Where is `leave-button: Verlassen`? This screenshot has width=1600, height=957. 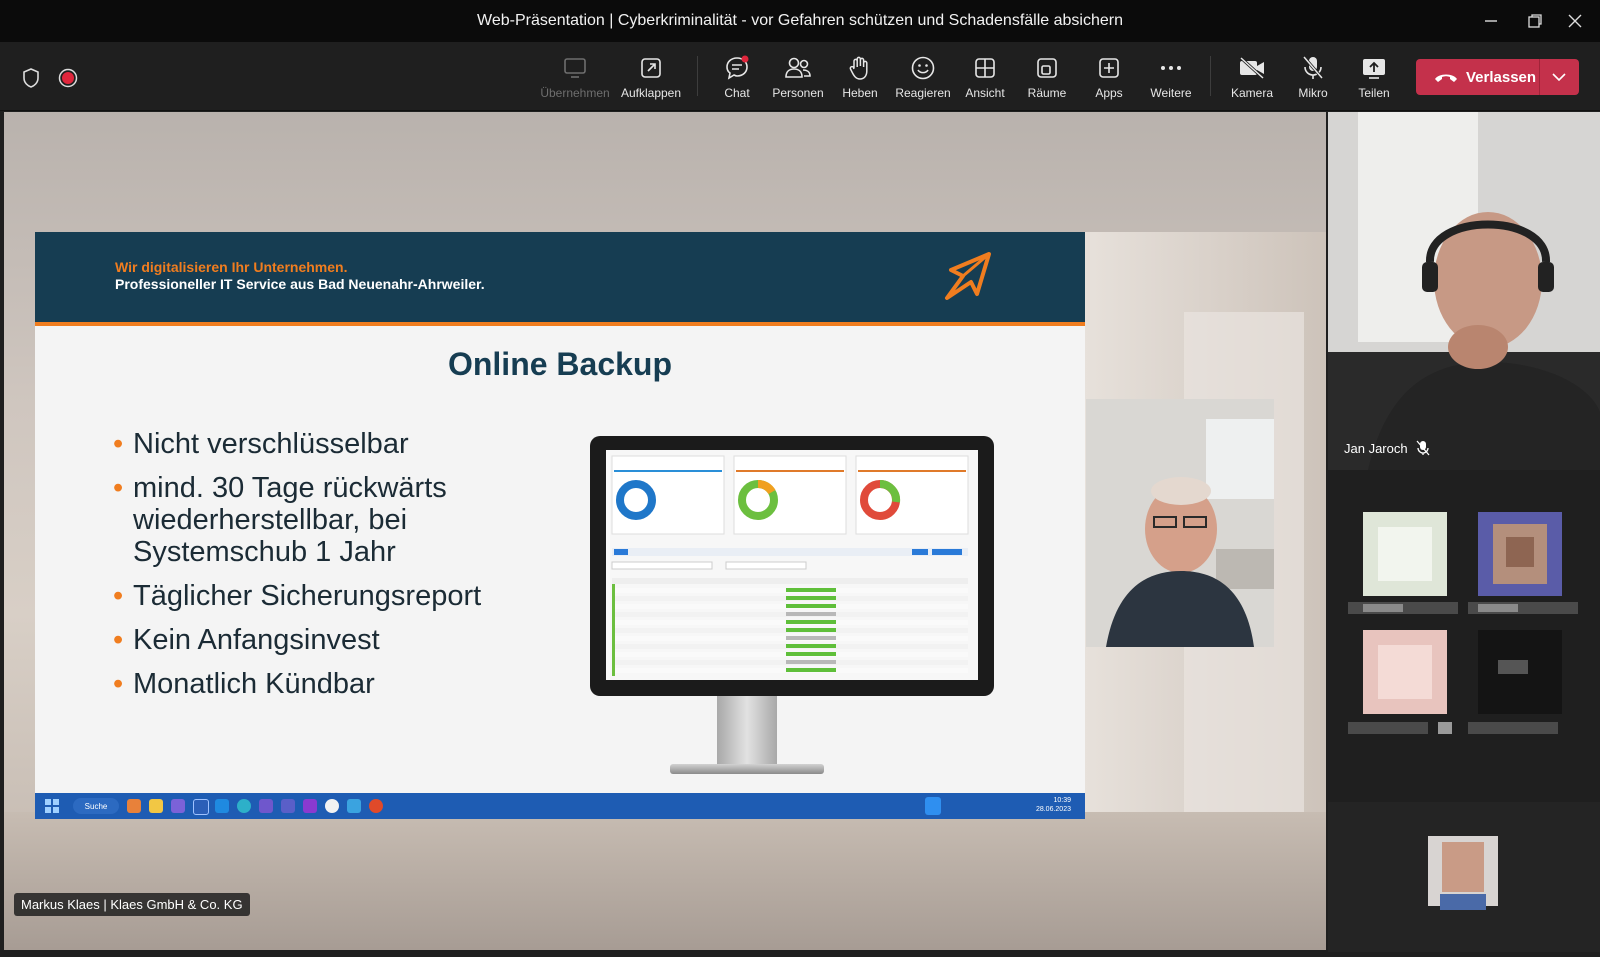
leave-button: Verlassen is located at coordinates (1497, 77).